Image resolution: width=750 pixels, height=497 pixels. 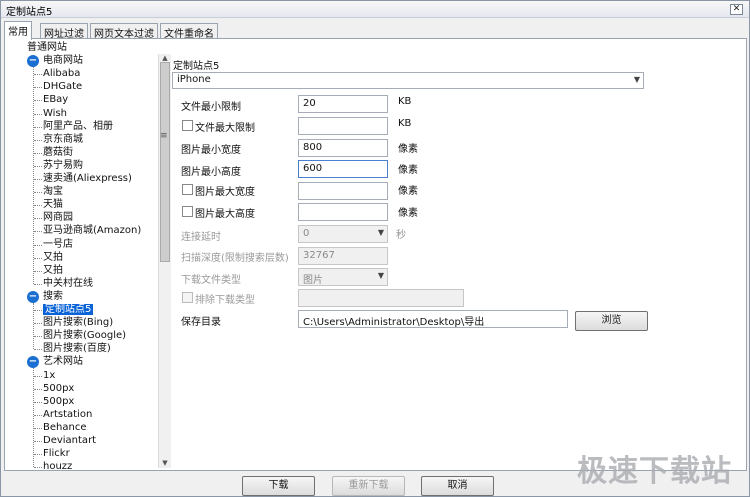 What do you see at coordinates (92, 230) in the screenshot?
I see `tree-item: 亚马逊商城(Amazon)` at bounding box center [92, 230].